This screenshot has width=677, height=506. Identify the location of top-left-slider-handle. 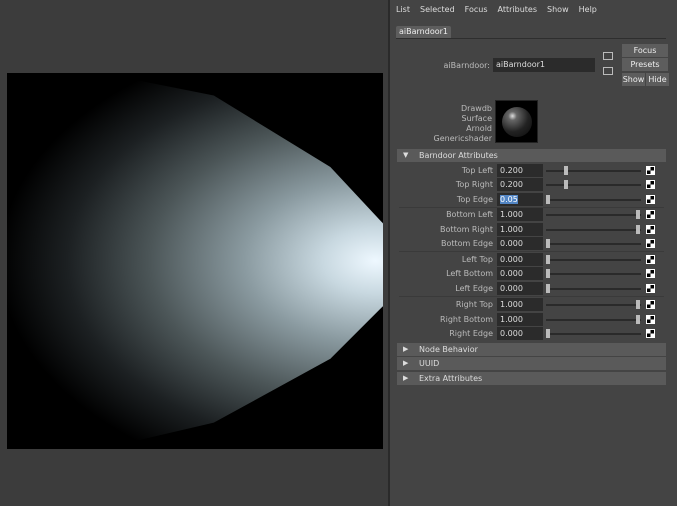
(566, 170).